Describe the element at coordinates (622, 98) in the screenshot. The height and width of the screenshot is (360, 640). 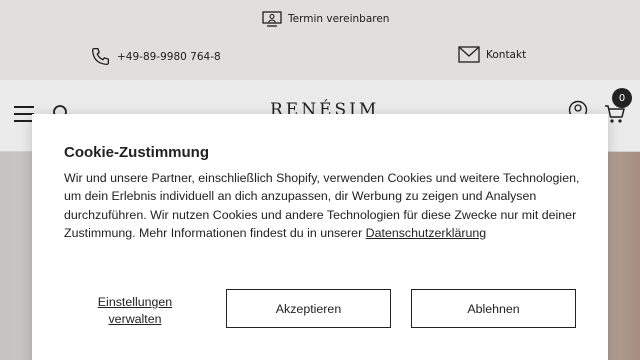
I see `cart-count-badge: 0` at that location.